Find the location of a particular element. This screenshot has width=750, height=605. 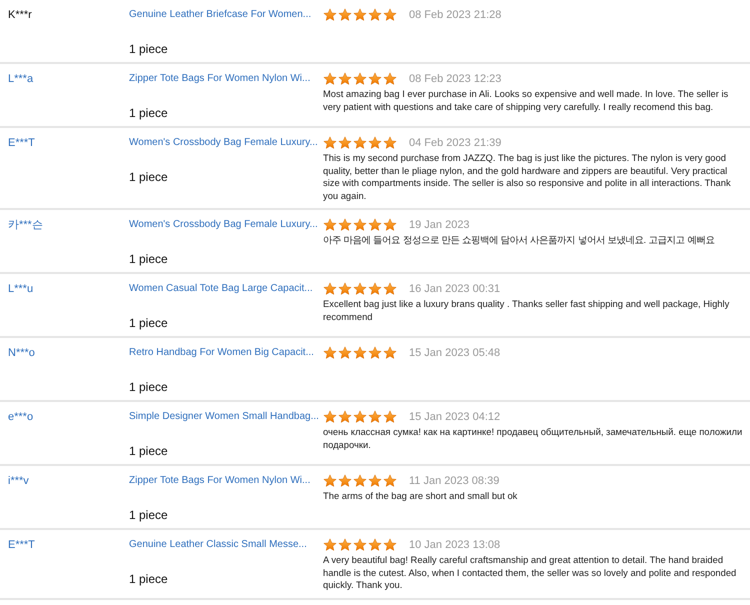

buyer-name: e***o is located at coordinates (68, 417).